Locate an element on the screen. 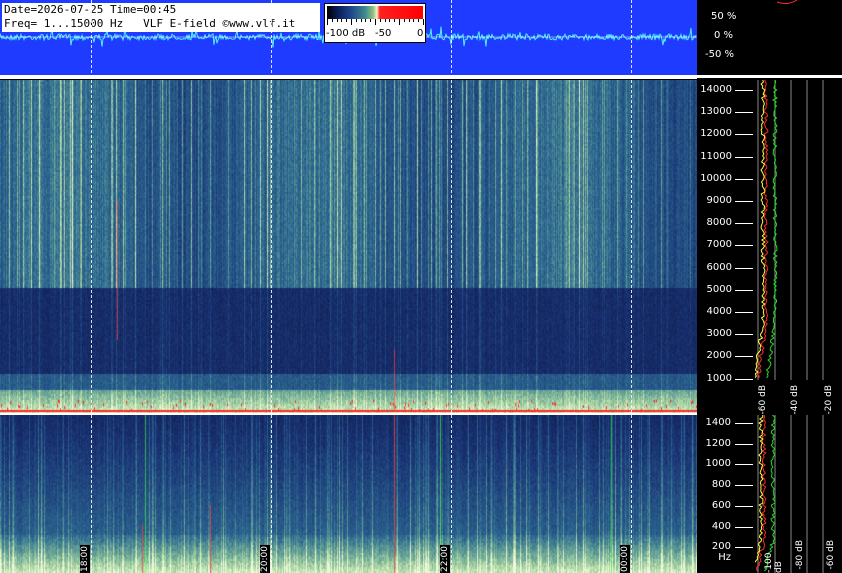 Image resolution: width=842 pixels, height=573 pixels. freq-tick-label: 11000 is located at coordinates (716, 156).